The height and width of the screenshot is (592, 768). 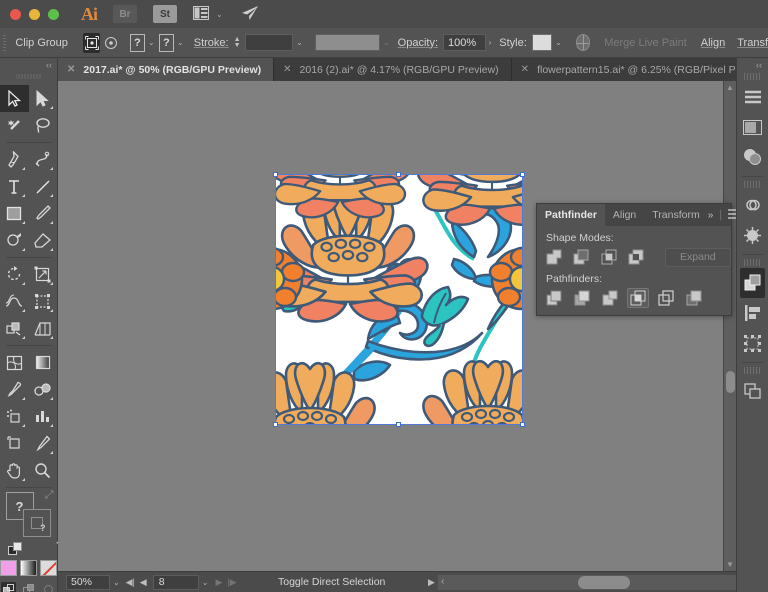 What do you see at coordinates (14, 186) in the screenshot?
I see `type-tool` at bounding box center [14, 186].